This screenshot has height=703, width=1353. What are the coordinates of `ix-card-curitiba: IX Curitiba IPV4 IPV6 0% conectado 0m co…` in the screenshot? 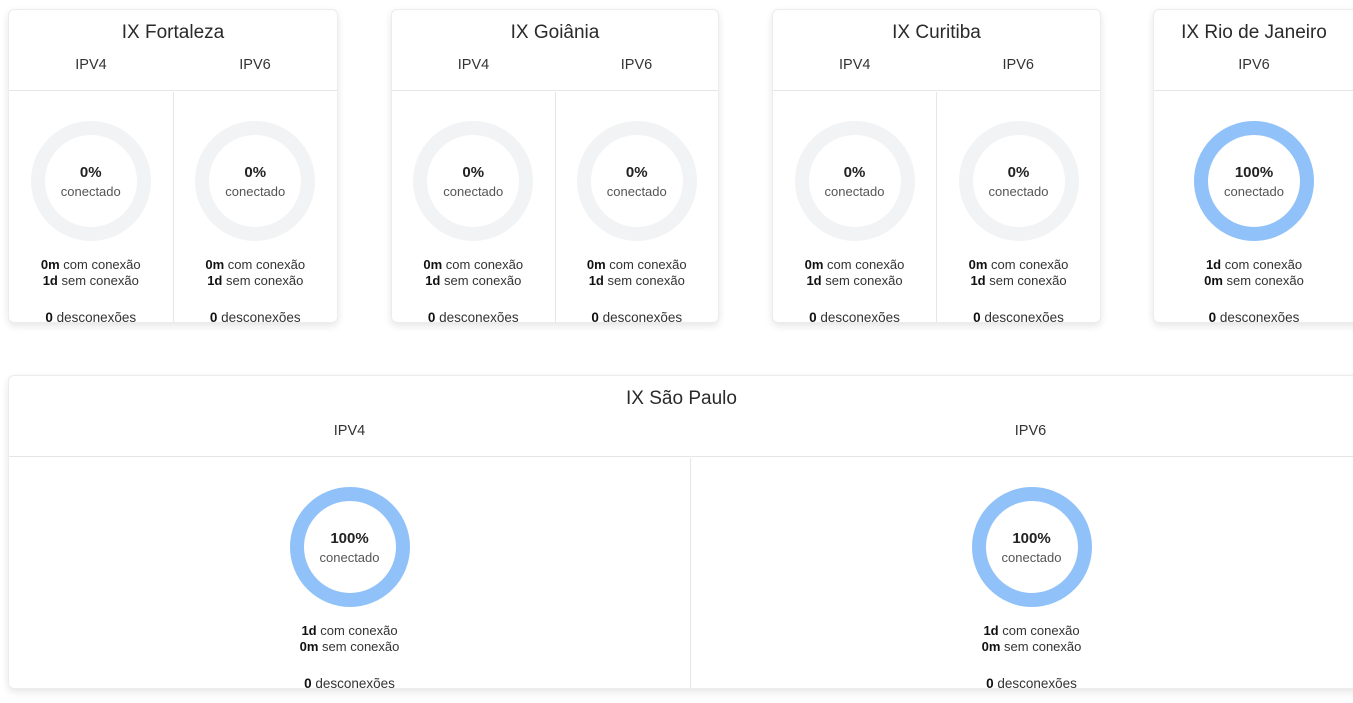 It's located at (936, 166).